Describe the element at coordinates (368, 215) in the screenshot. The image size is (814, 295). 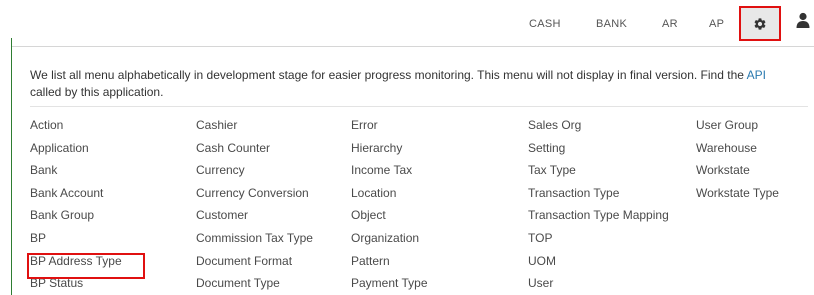
I see `menu-item: Object` at that location.